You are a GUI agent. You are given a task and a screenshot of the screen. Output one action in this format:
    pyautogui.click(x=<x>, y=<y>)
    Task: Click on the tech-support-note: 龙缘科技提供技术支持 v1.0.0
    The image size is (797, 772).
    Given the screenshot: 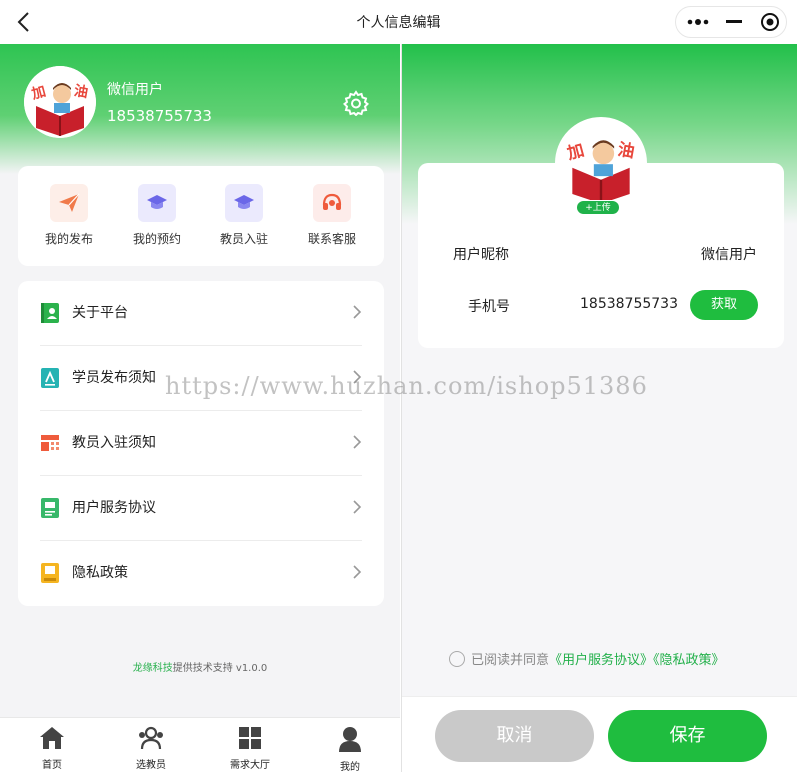 What is the action you would take?
    pyautogui.click(x=200, y=666)
    